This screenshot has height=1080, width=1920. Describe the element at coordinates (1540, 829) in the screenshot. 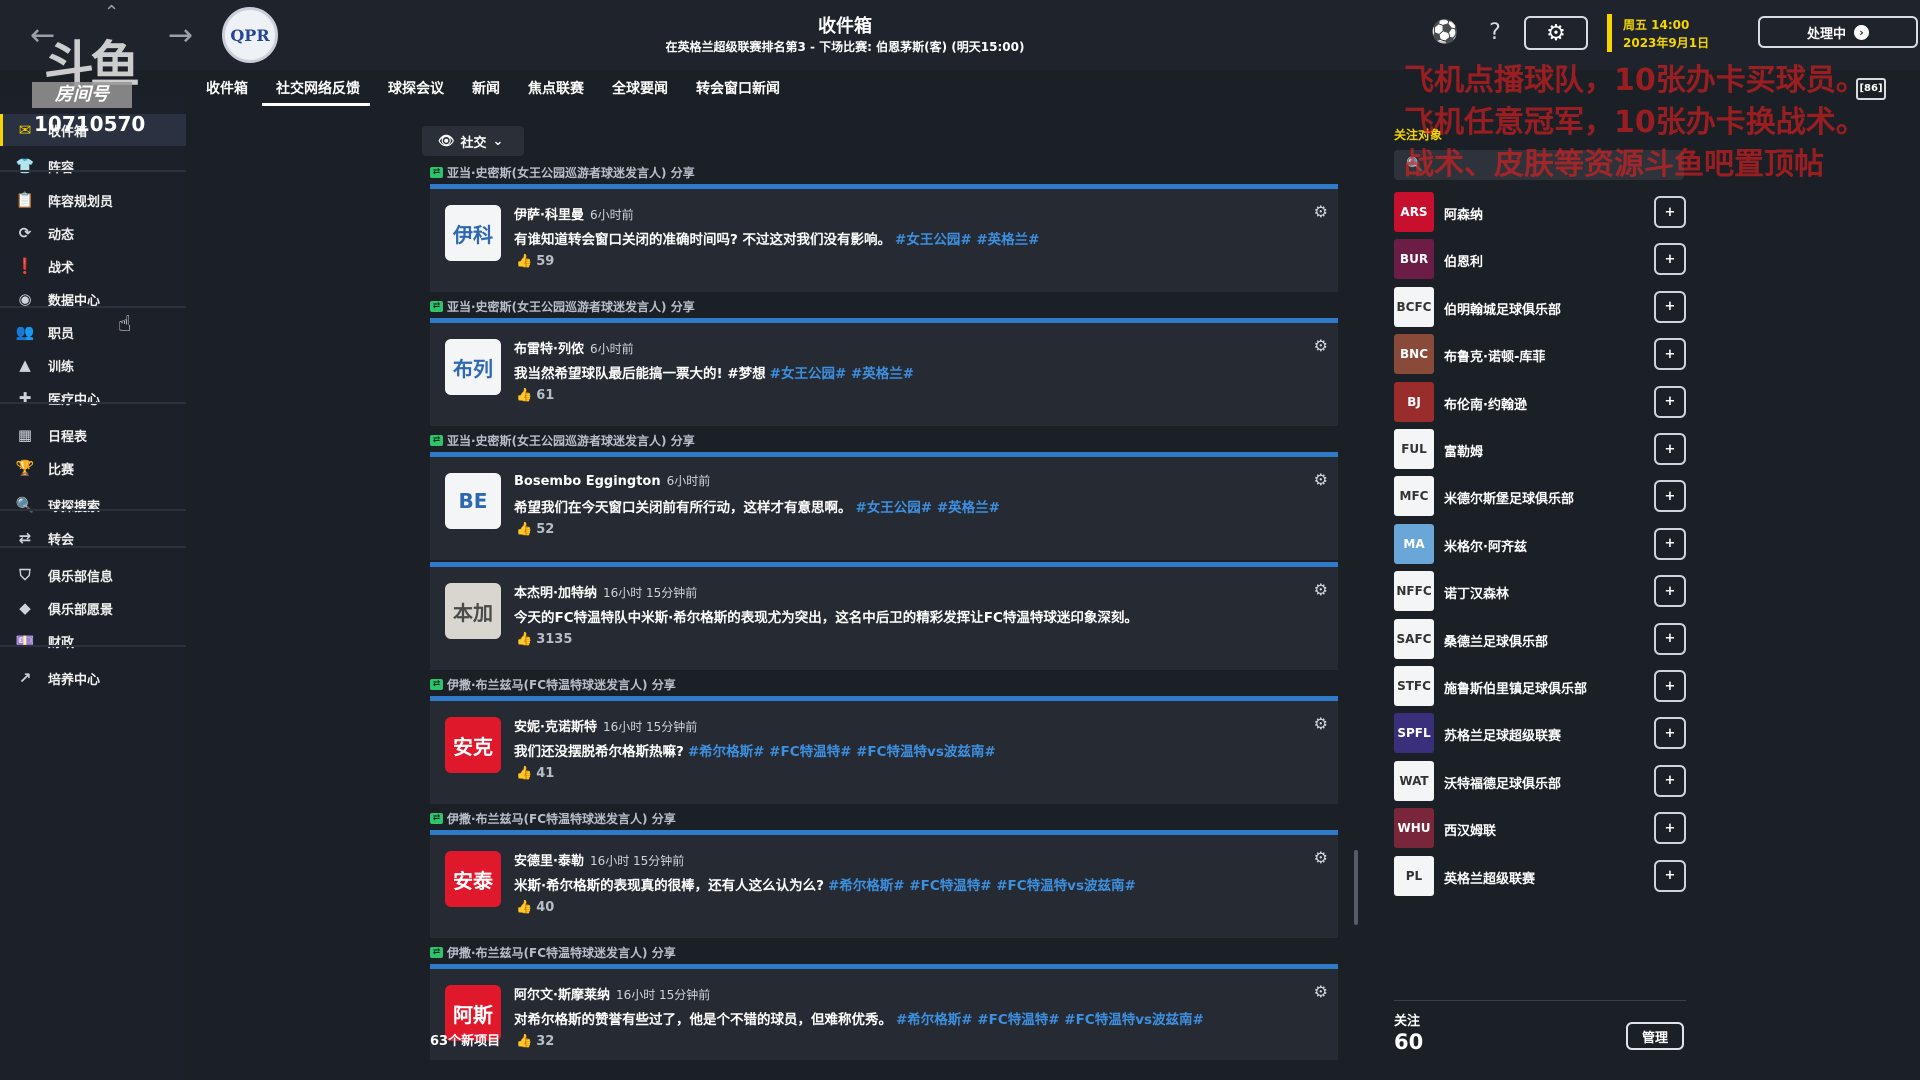

I see `follow-item: WHU 西汉姆联 +` at that location.